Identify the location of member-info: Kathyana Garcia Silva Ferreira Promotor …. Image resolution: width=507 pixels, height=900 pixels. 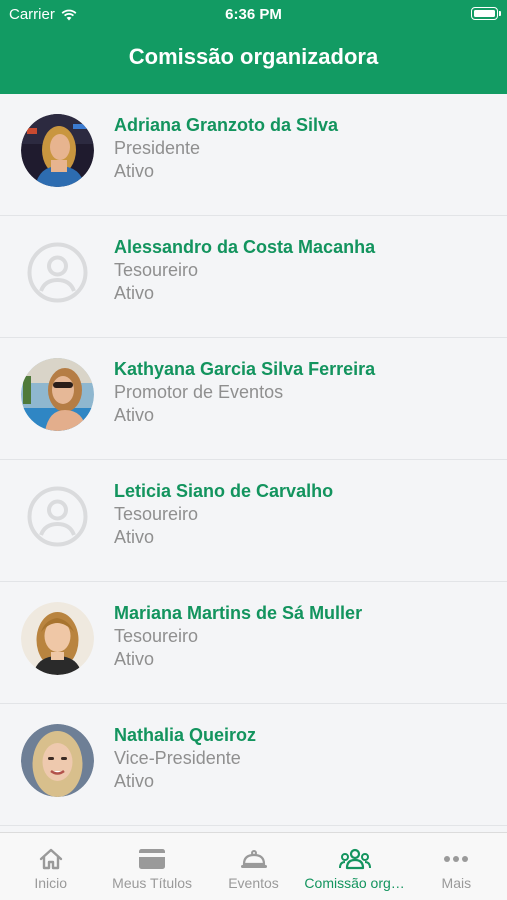
(244, 392).